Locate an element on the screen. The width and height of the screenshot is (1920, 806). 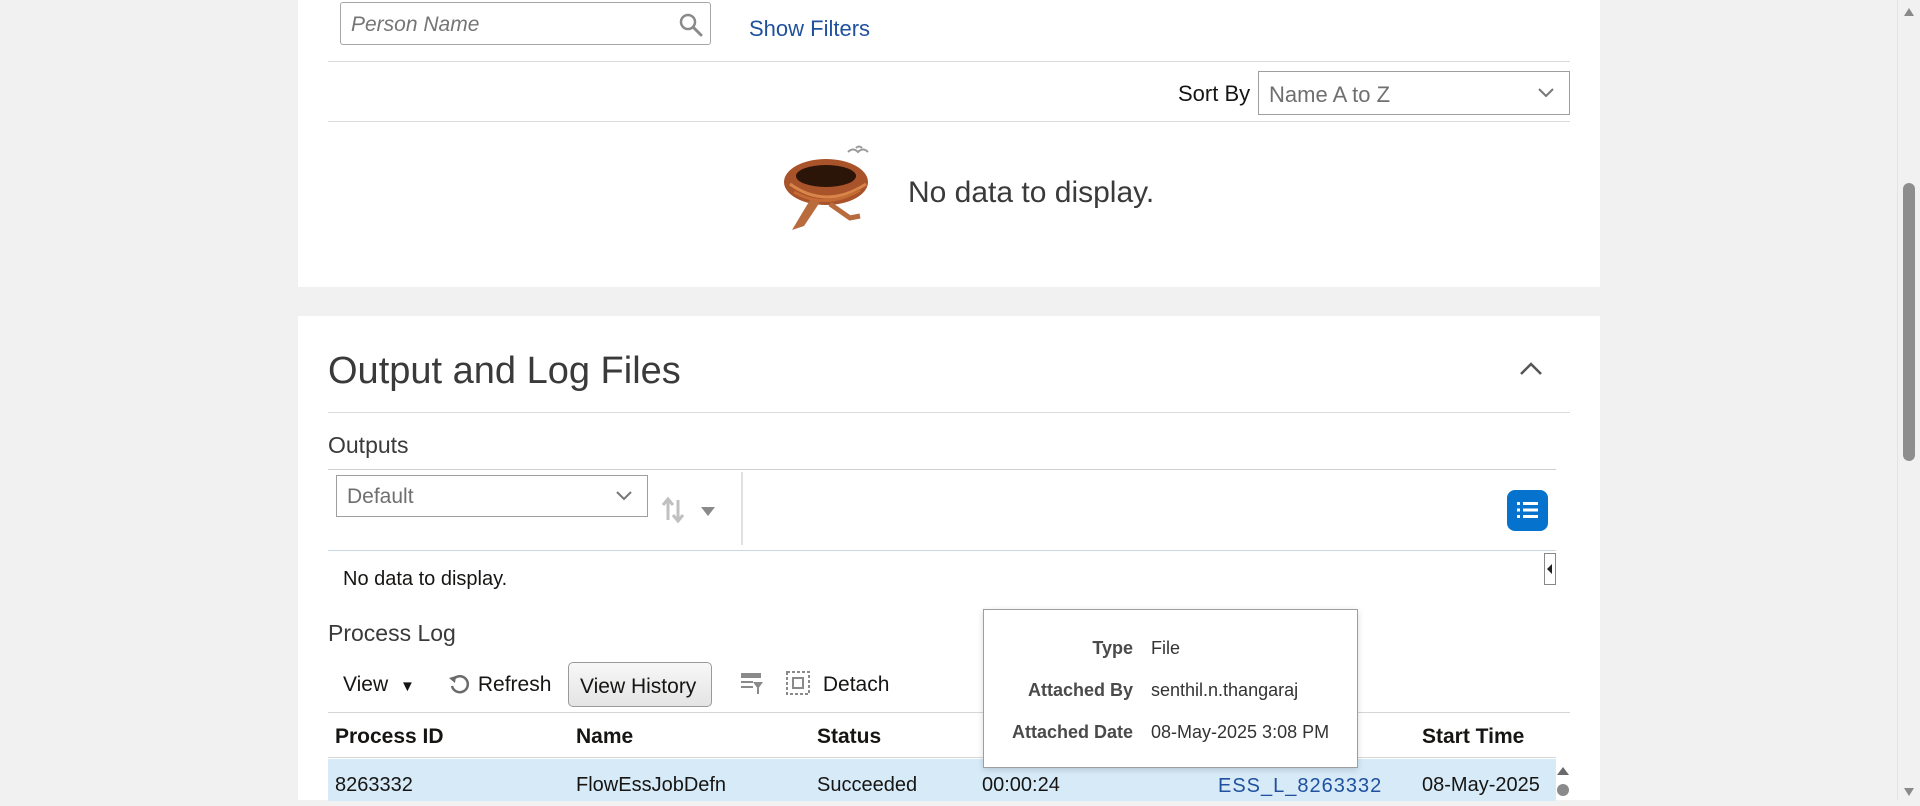
detach-button: Detach is located at coordinates (837, 683).